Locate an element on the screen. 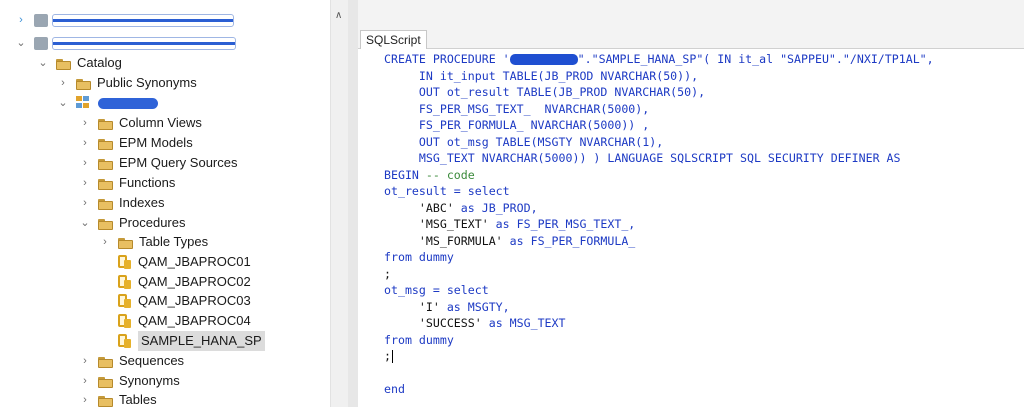 The image size is (1024, 407). tree-row-column-views: › Column Views is located at coordinates (140, 123).